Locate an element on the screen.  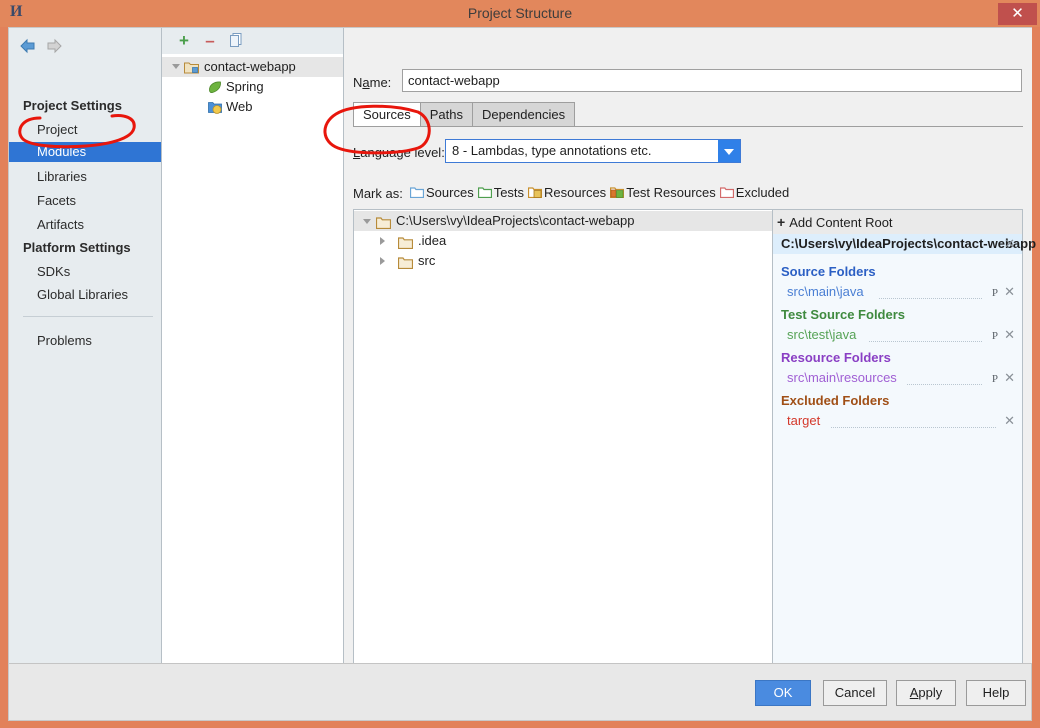
sidebar-nav-arrows is located at coordinates (45, 47).